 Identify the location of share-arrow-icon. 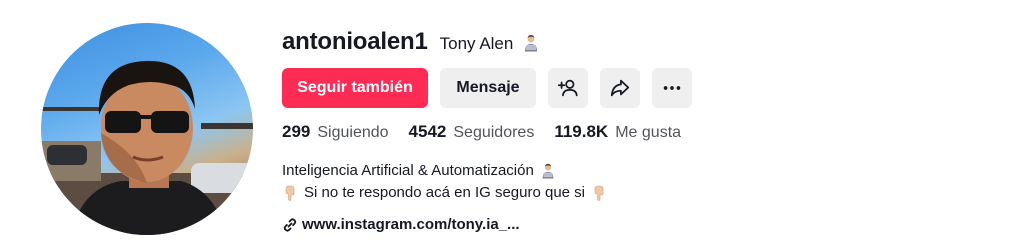
(620, 88).